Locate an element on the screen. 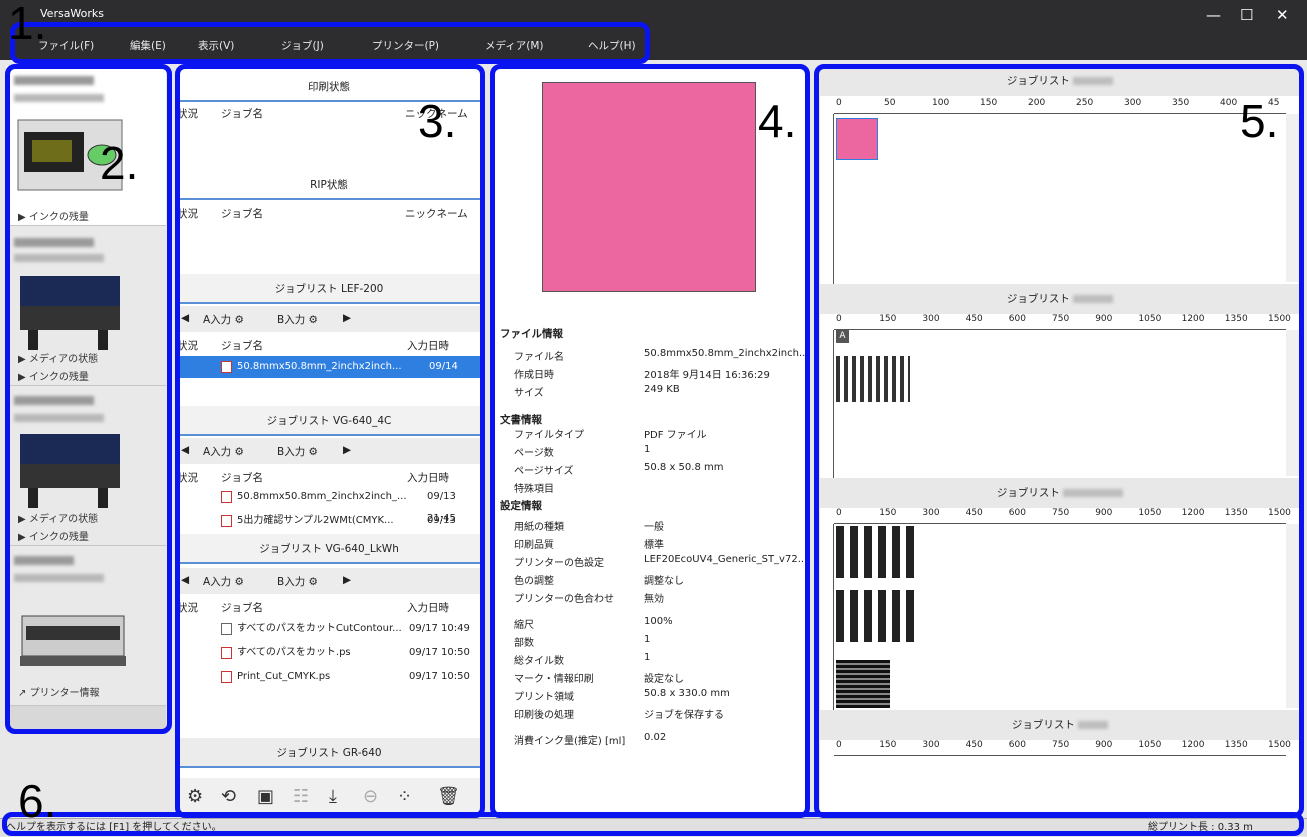 This screenshot has width=1307, height=837. joblist-title: ジョブリスト GR-640 is located at coordinates (329, 753).